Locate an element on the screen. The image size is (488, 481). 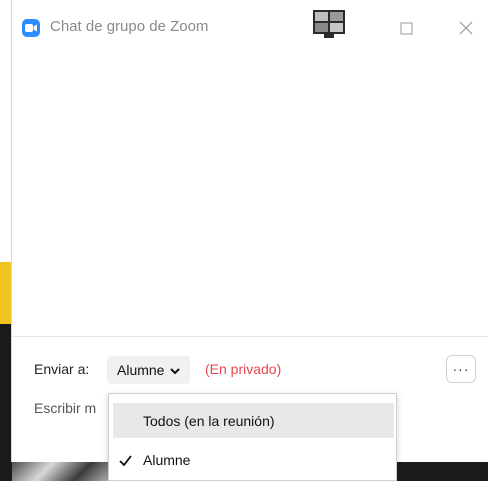
send-to-label: Enviar a: is located at coordinates (62, 369).